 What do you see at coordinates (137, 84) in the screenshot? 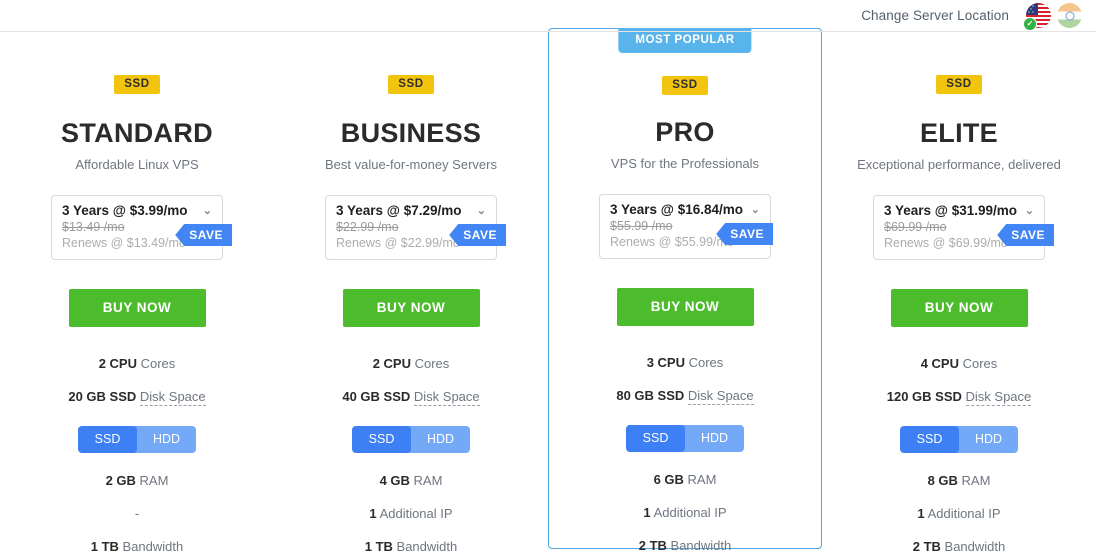
I see `ssd-badge: SSD` at bounding box center [137, 84].